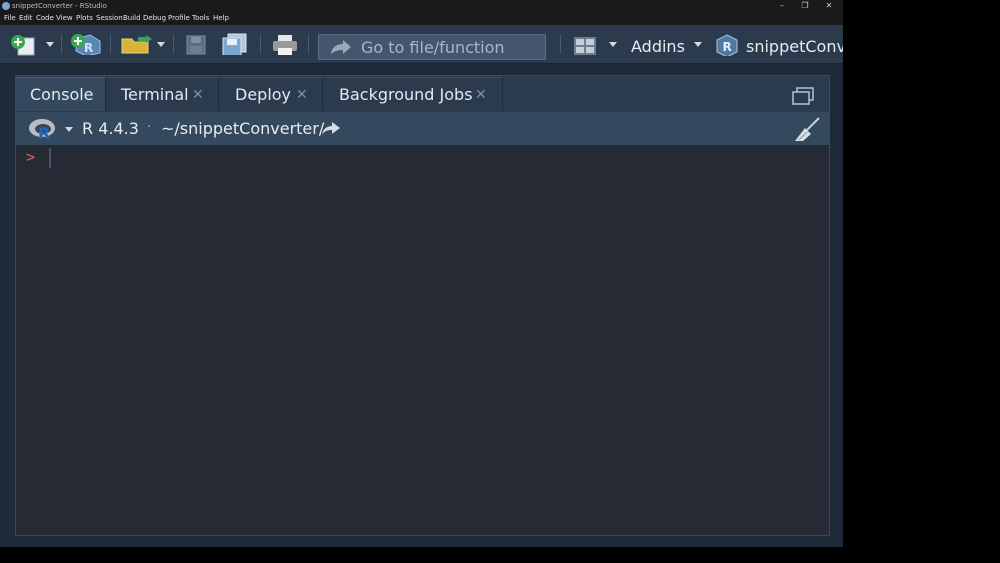 Image resolution: width=1000 pixels, height=563 pixels. I want to click on tab-console: Console, so click(61, 94).